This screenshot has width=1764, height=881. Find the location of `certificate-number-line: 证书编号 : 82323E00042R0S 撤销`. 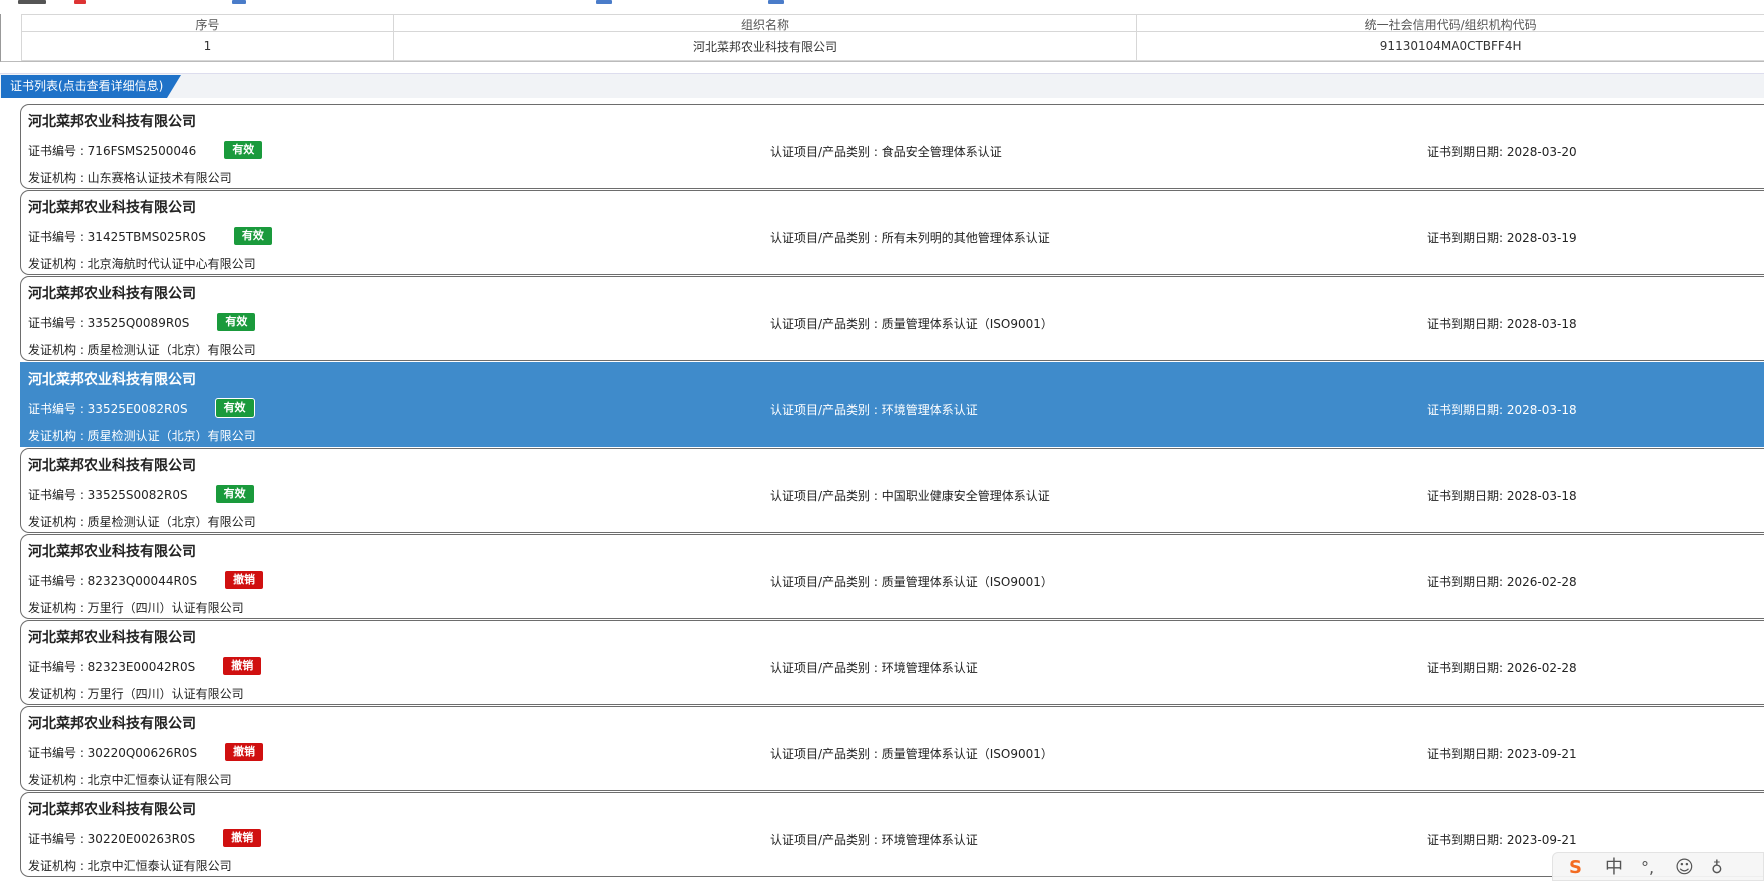

certificate-number-line: 证书编号 : 82323E00042R0S 撤销 is located at coordinates (145, 666).